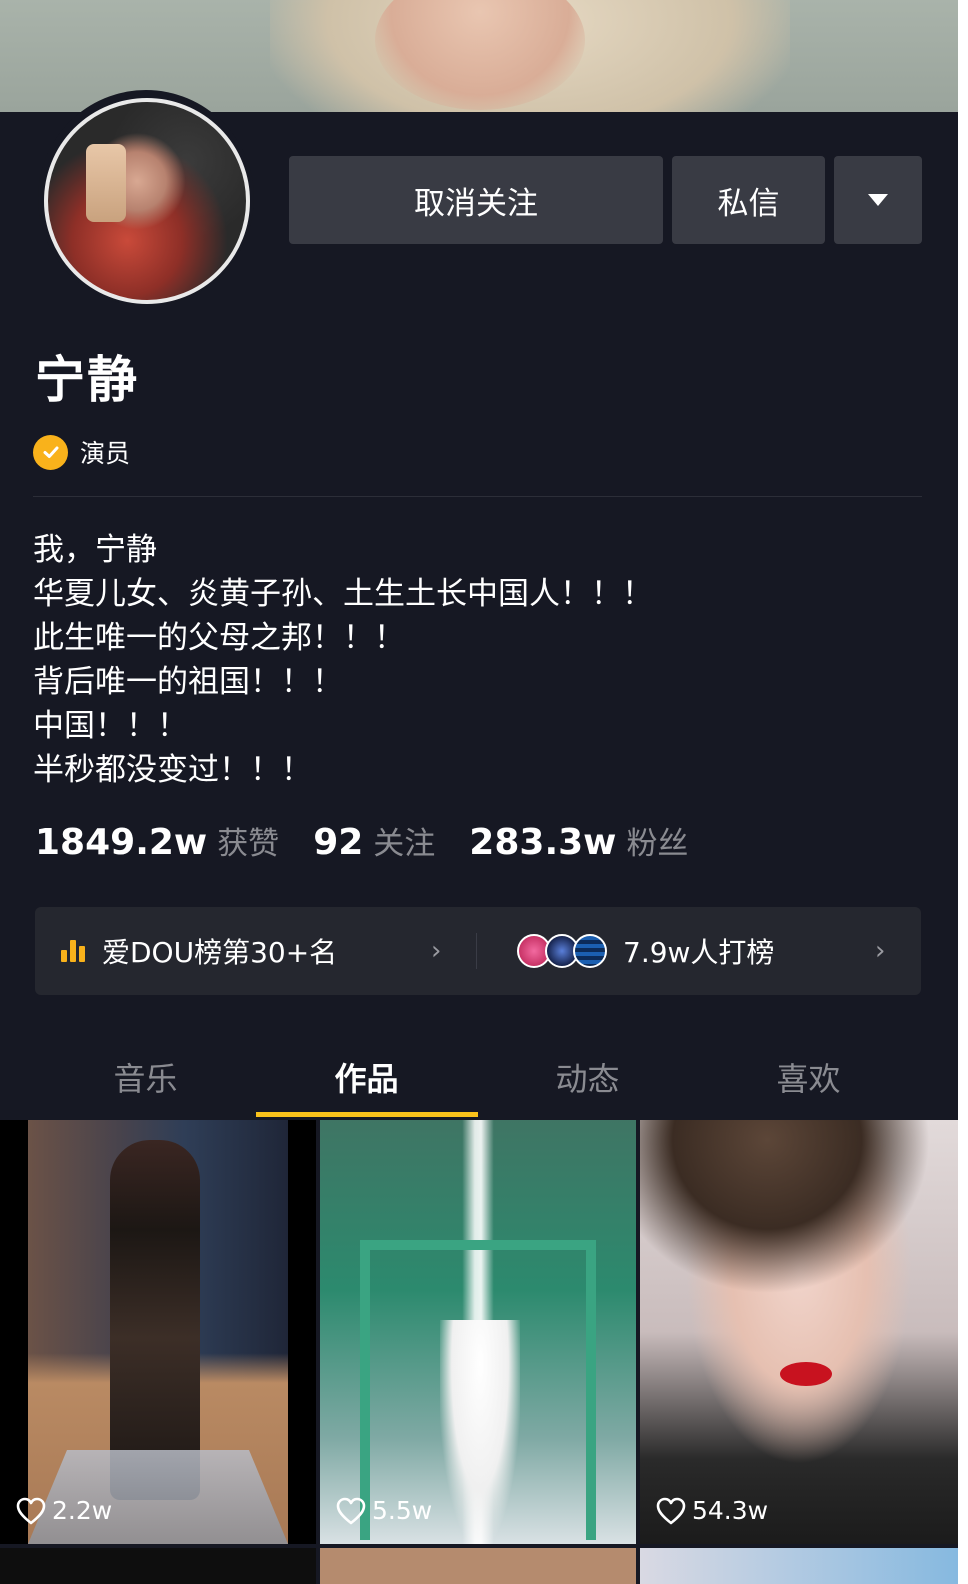 The width and height of the screenshot is (968, 1584). What do you see at coordinates (476, 203) in the screenshot?
I see `unfollow-label: 取消关注` at bounding box center [476, 203].